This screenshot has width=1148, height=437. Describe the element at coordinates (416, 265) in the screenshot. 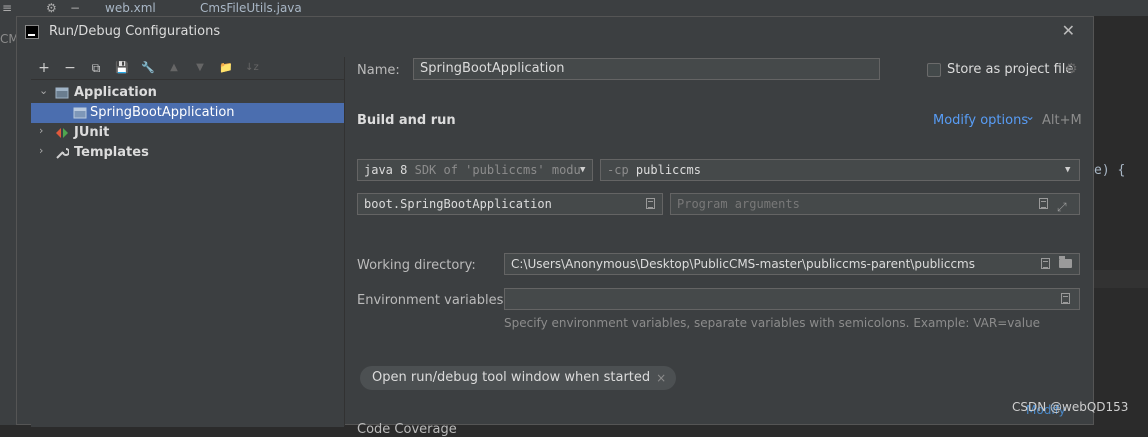

I see `working-directory-label: Working directory:` at that location.